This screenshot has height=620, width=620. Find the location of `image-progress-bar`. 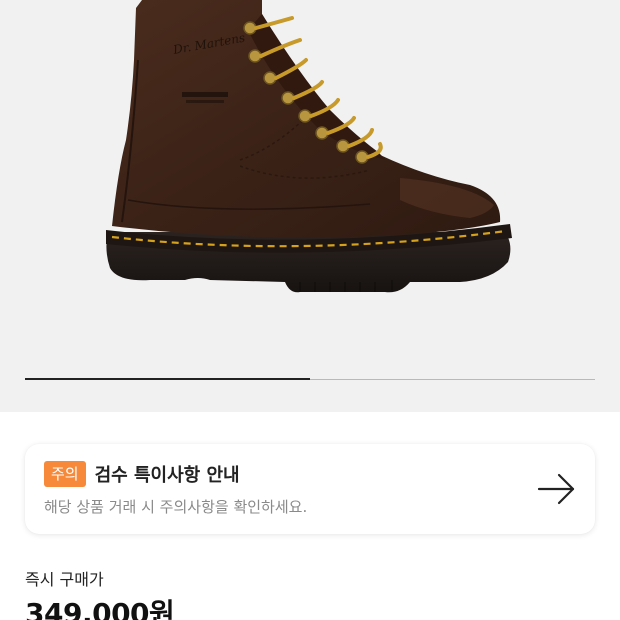

image-progress-bar is located at coordinates (310, 379).